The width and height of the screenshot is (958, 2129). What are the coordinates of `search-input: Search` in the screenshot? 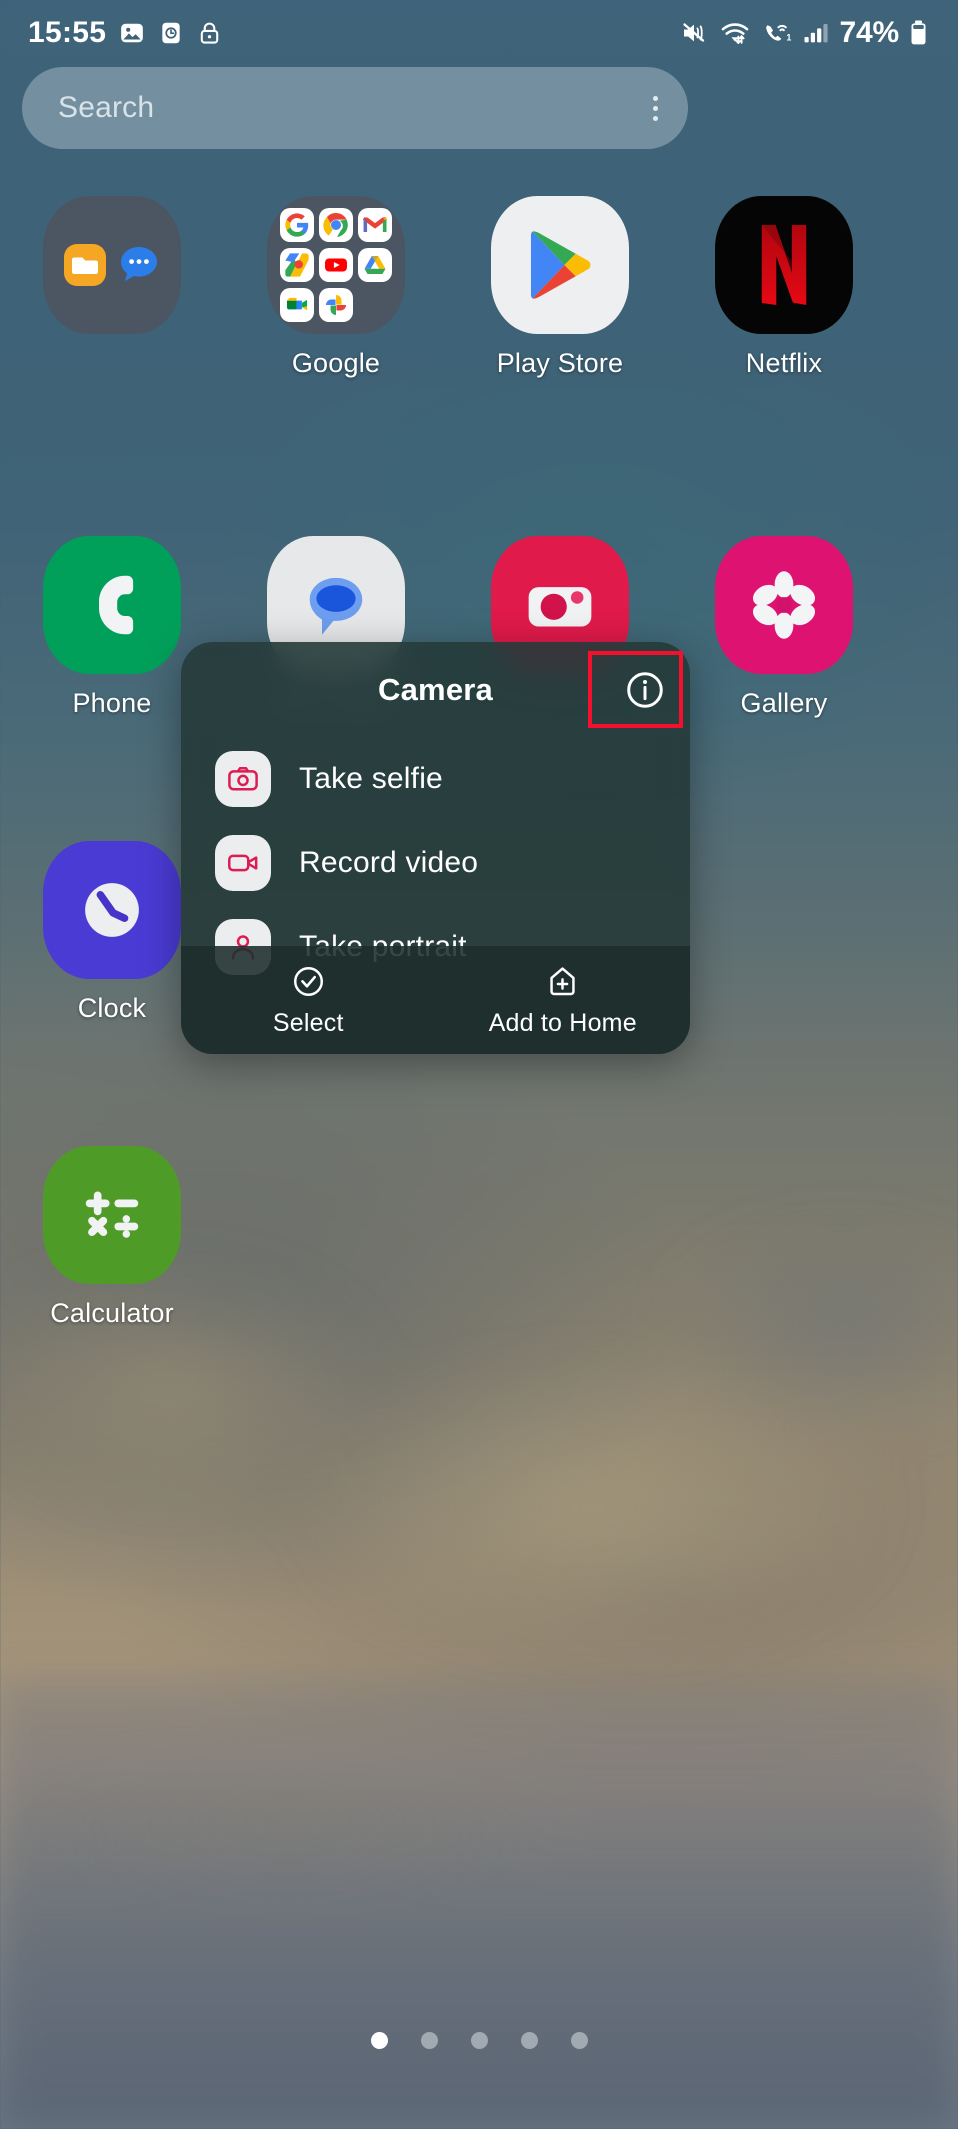 It's located at (355, 108).